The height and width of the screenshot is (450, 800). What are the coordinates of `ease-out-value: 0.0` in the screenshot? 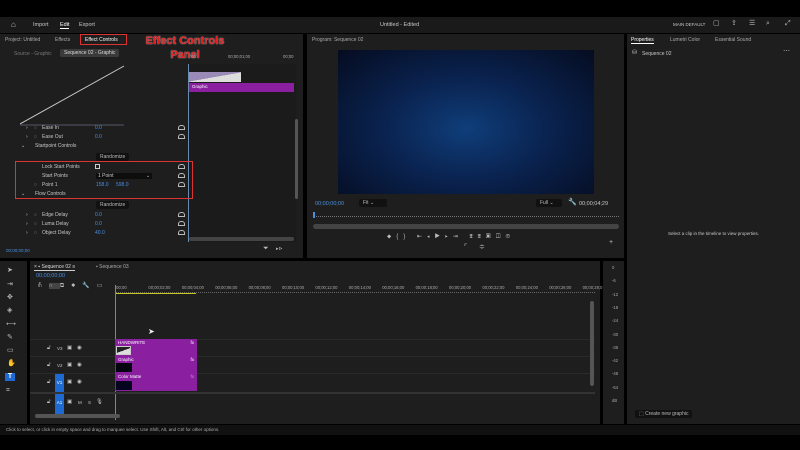 It's located at (98, 137).